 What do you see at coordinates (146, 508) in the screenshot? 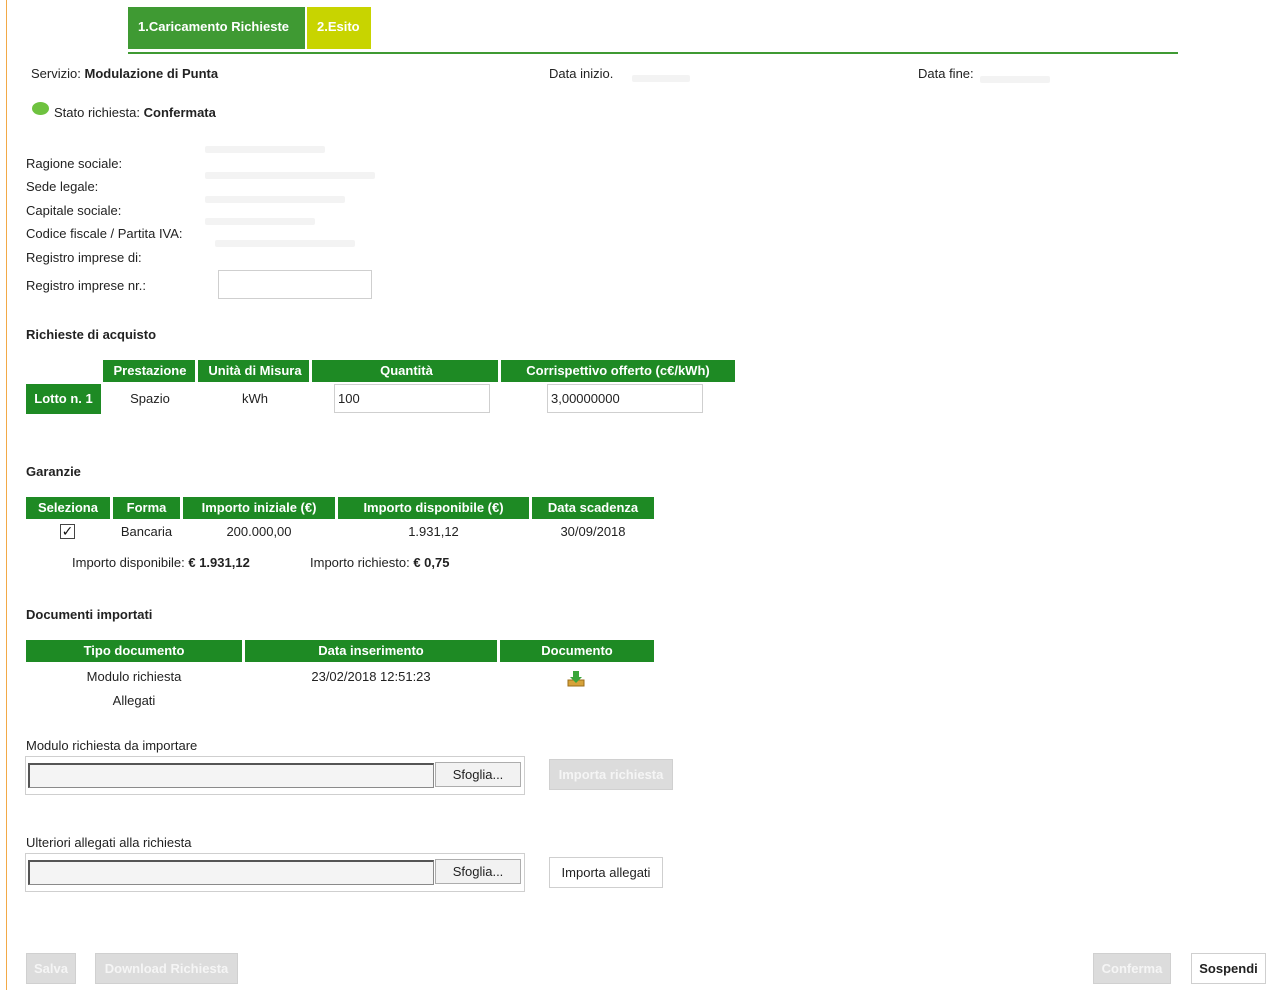
I see `col-forma: Forma` at bounding box center [146, 508].